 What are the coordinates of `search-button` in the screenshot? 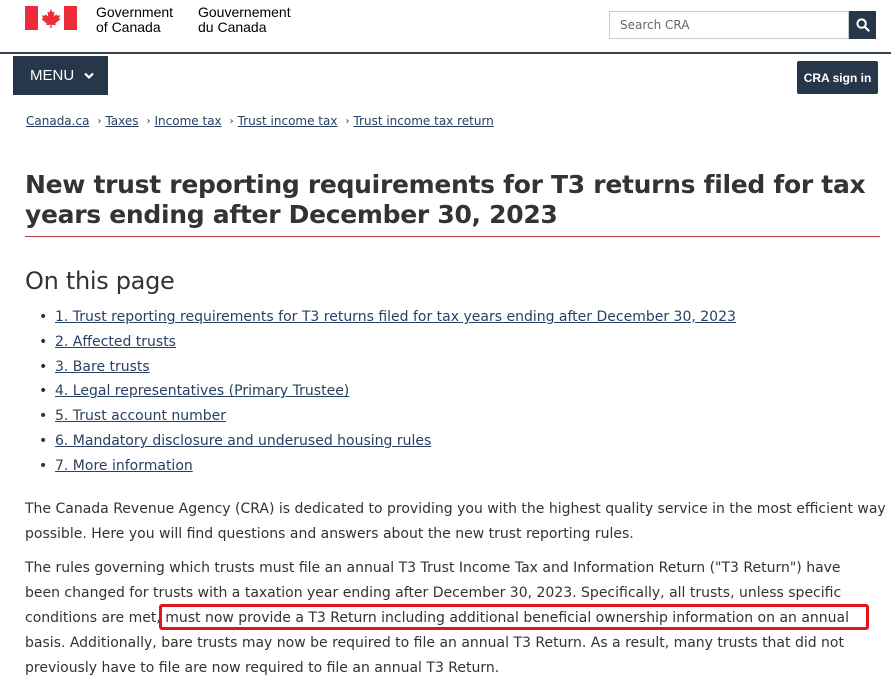 It's located at (862, 25).